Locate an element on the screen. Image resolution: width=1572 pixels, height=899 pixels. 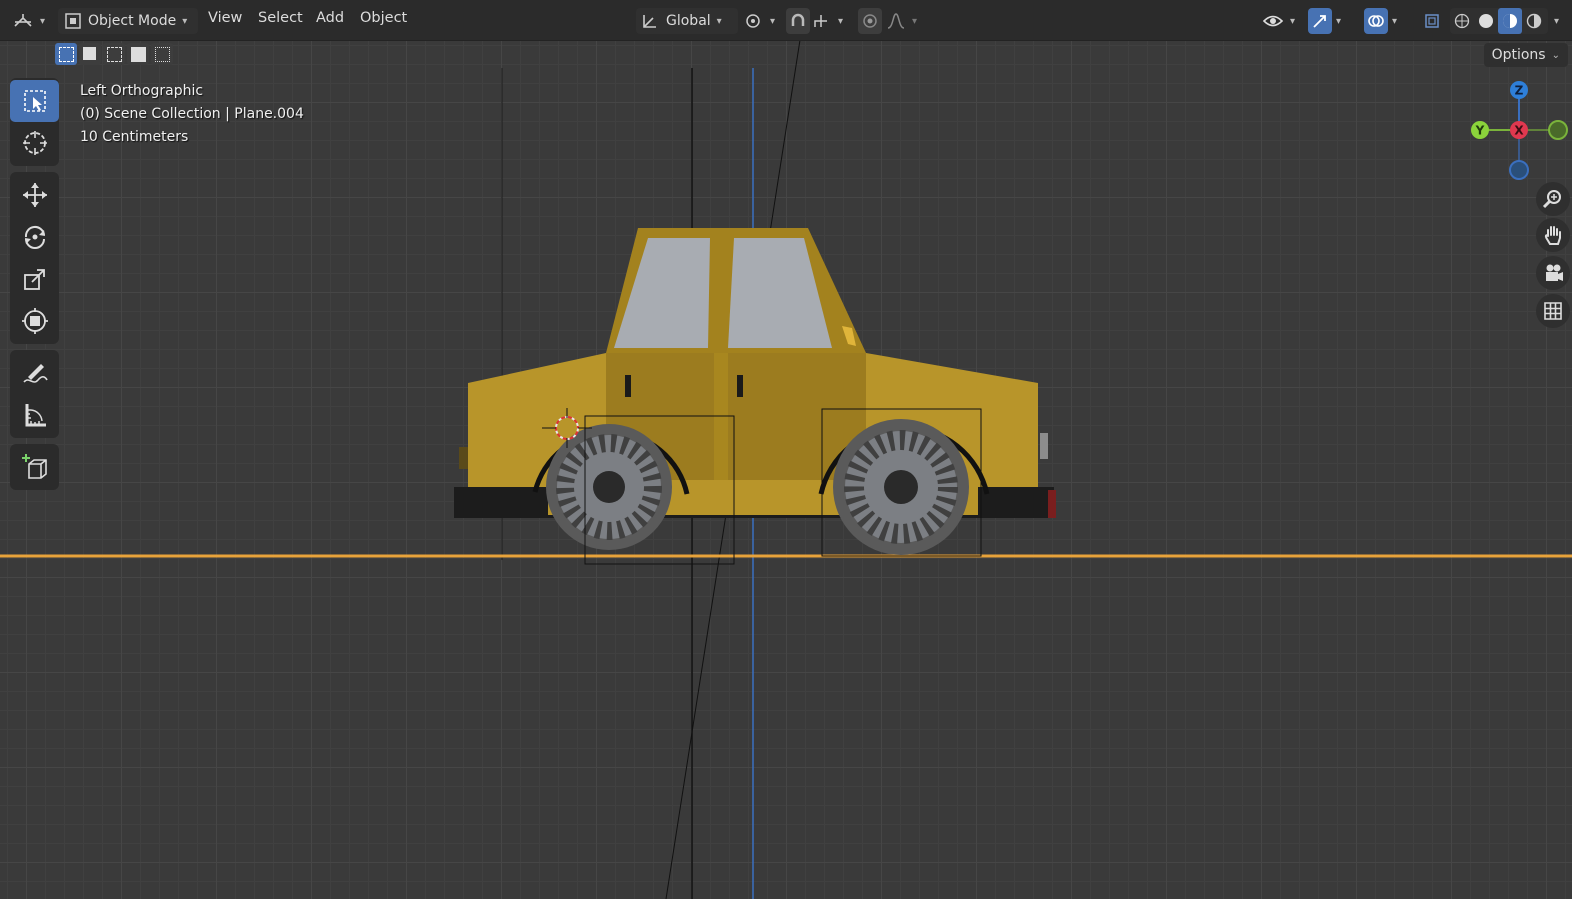
tool-scale is located at coordinates (34, 279).